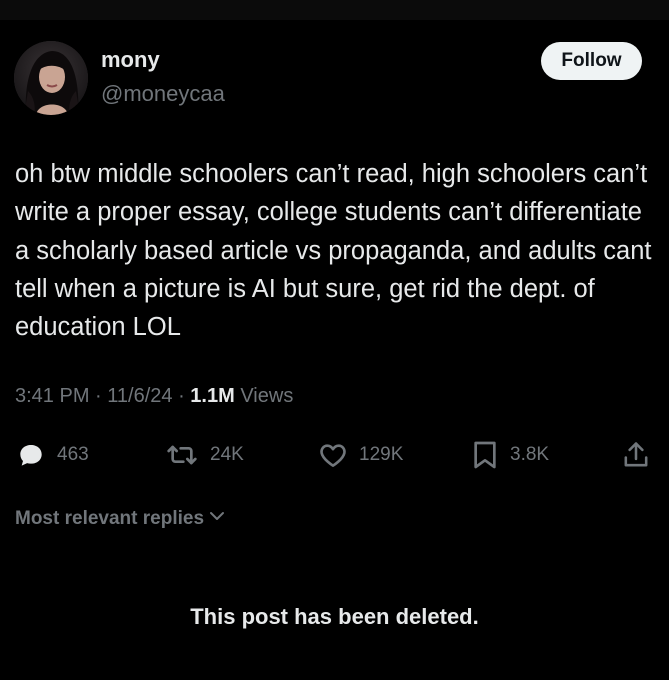 Image resolution: width=669 pixels, height=680 pixels. I want to click on chevron-down-icon, so click(215, 519).